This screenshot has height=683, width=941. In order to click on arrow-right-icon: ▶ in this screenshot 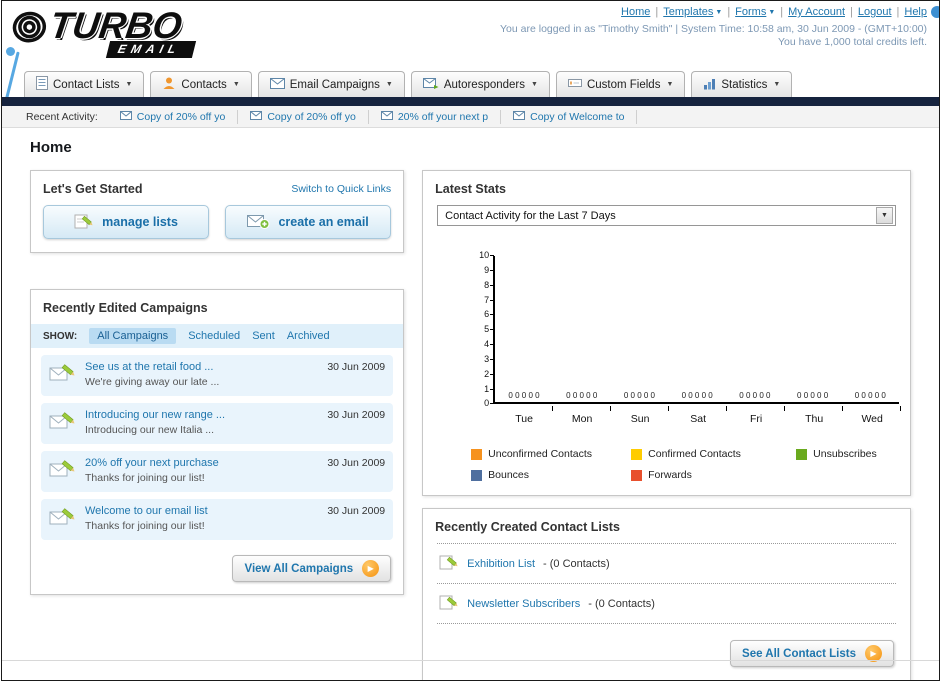, I will do `click(371, 568)`.